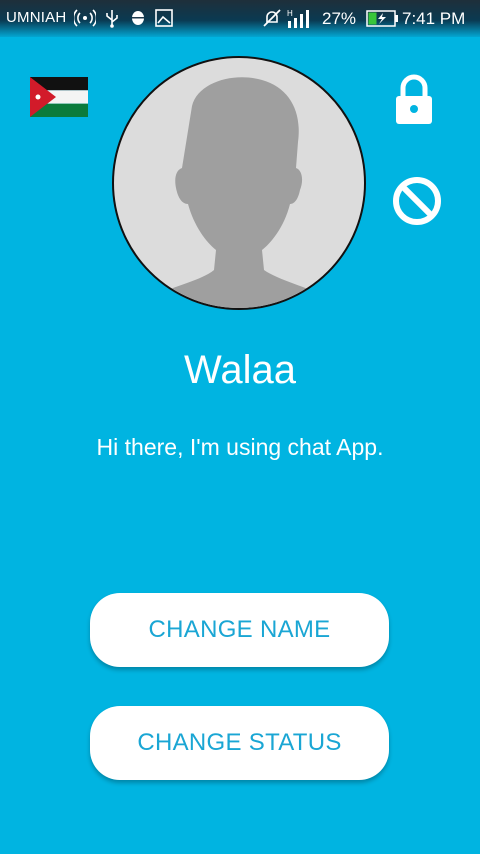 This screenshot has height=854, width=480. I want to click on block-icon, so click(417, 201).